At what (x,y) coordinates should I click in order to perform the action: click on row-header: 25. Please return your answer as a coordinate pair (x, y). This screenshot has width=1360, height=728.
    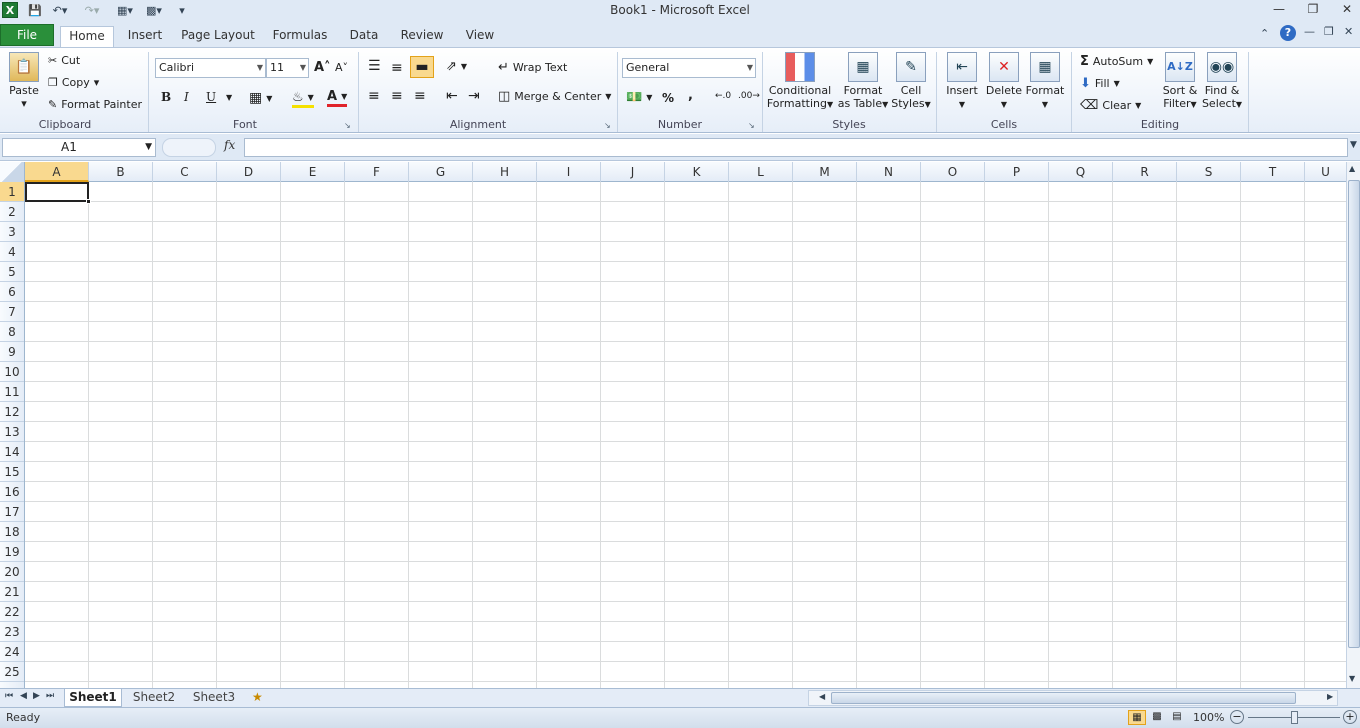
    Looking at the image, I should click on (12, 672).